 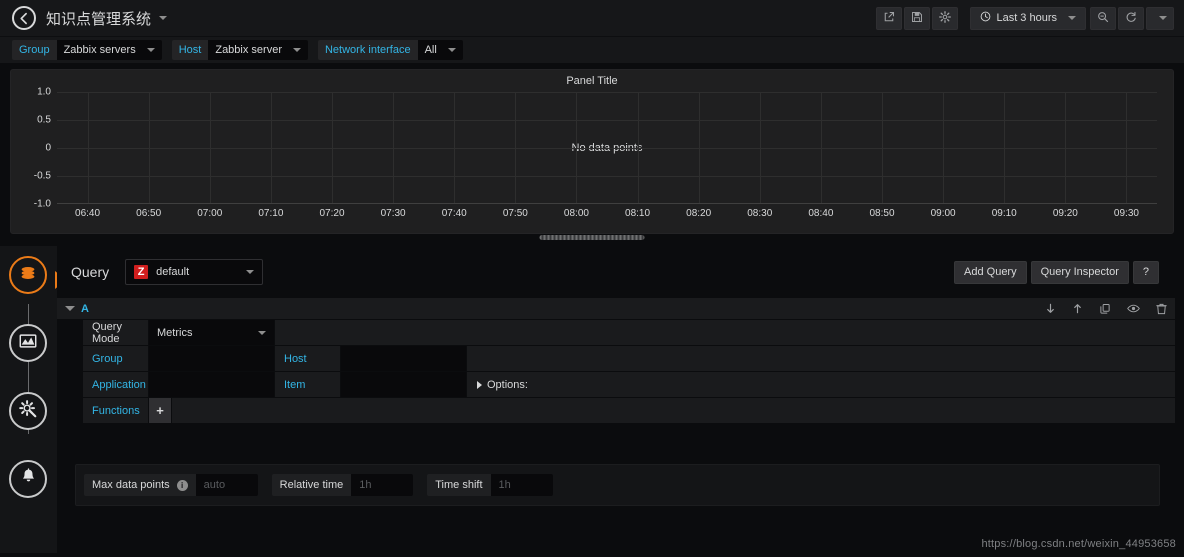 I want to click on x-axis-tick: 09:00, so click(x=943, y=213).